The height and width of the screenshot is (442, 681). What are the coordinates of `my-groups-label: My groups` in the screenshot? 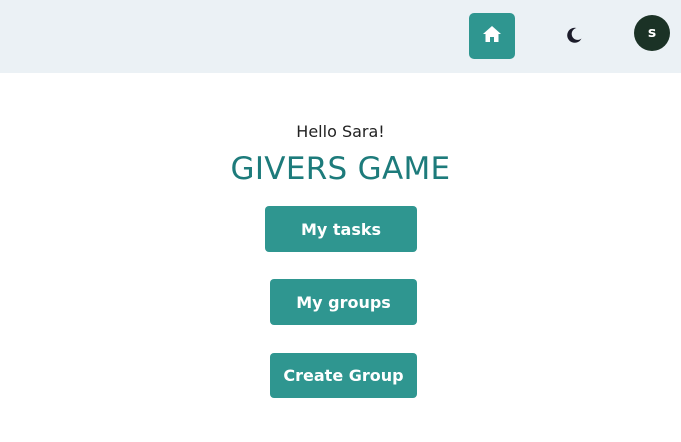 It's located at (343, 302).